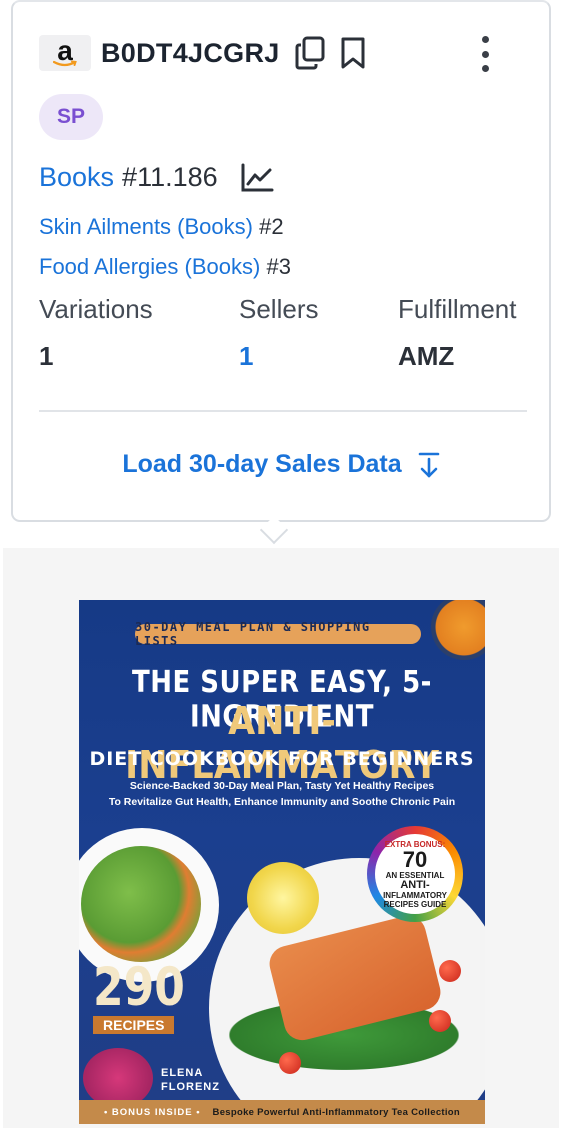 This screenshot has height=1146, width=566. What do you see at coordinates (190, 1087) in the screenshot?
I see `author-last-name: FLORENZ` at bounding box center [190, 1087].